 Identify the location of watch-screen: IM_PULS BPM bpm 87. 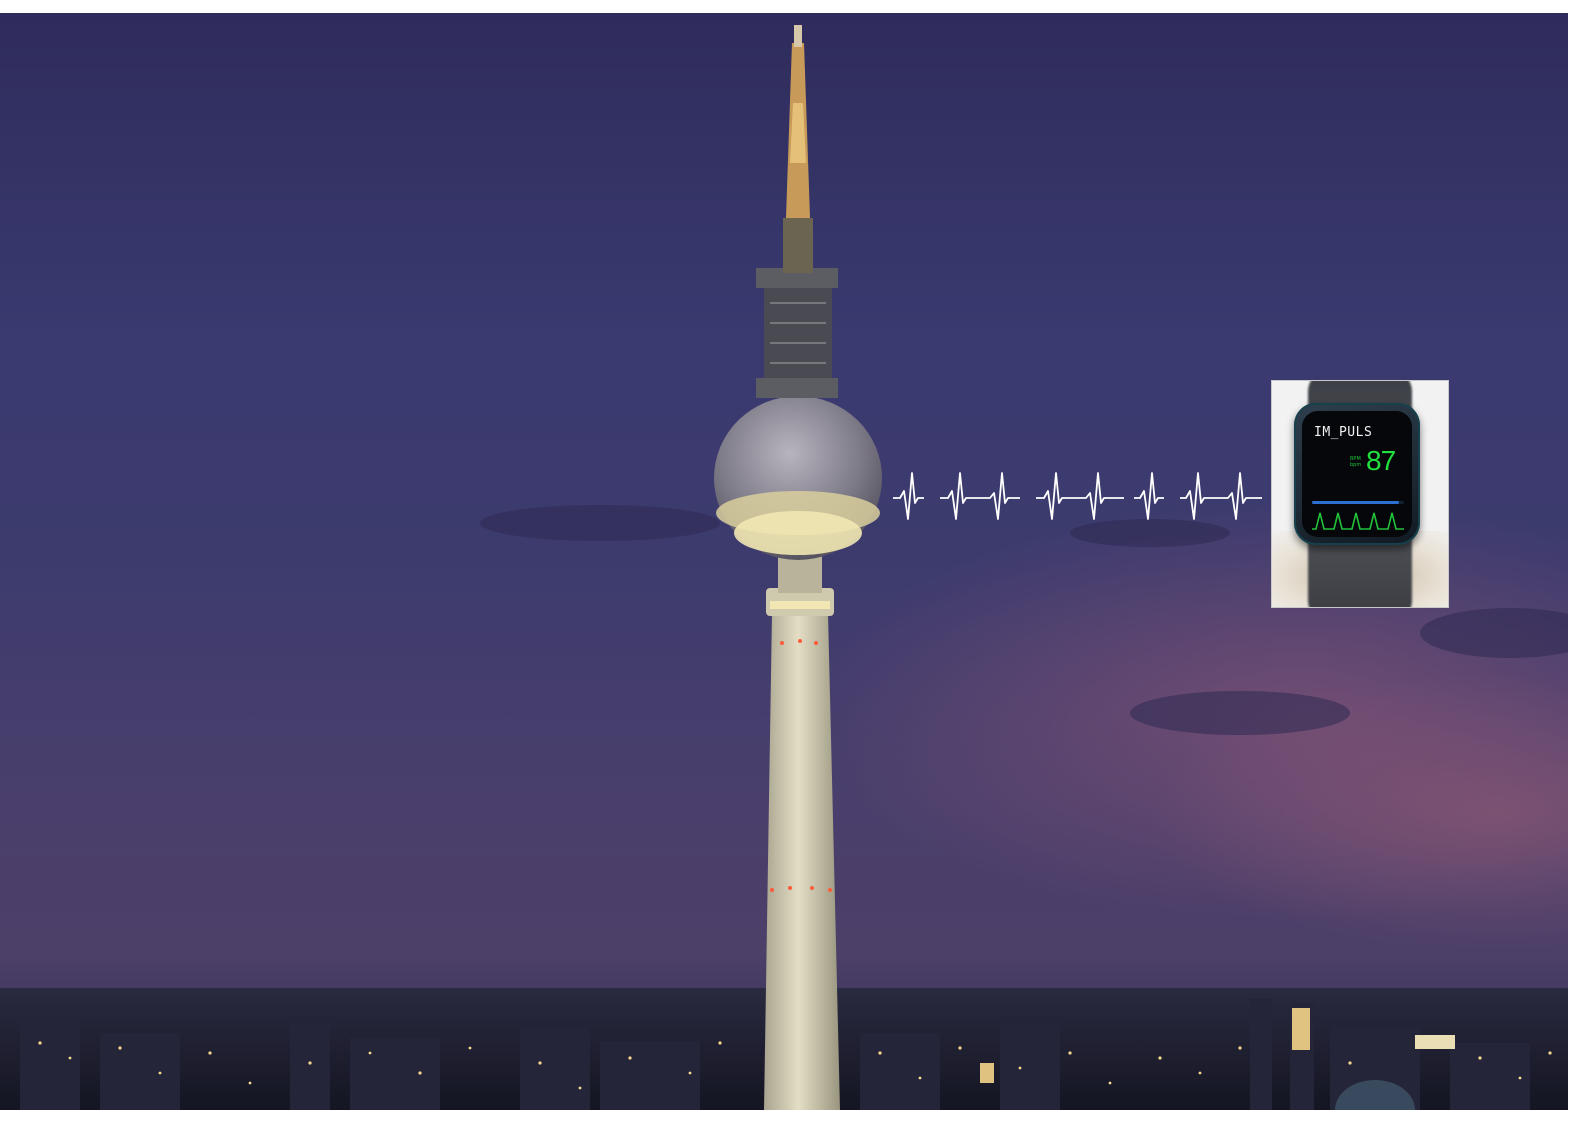
(1357, 474).